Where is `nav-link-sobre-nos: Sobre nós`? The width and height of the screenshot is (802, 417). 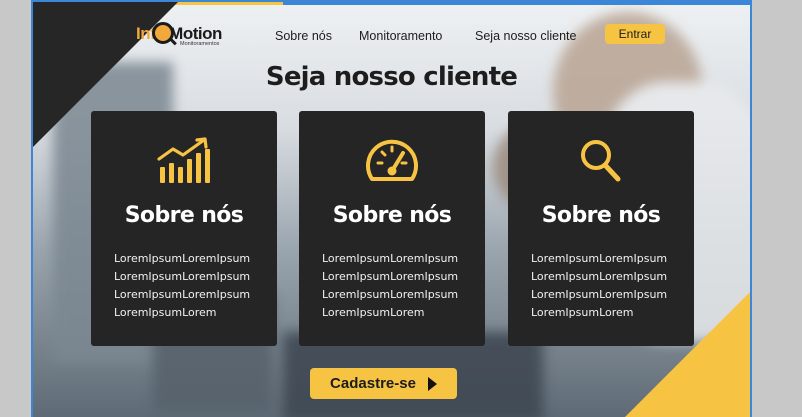 nav-link-sobre-nos: Sobre nós is located at coordinates (303, 36).